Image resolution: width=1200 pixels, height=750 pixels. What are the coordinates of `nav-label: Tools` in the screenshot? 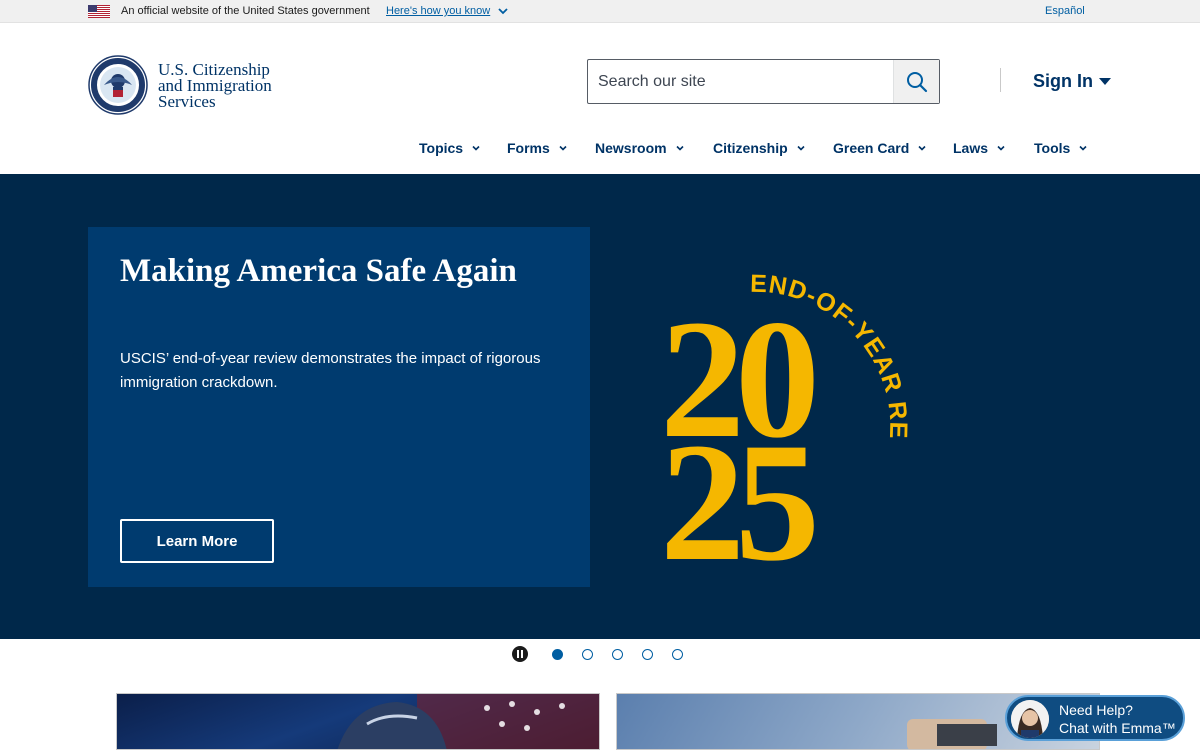 It's located at (1052, 148).